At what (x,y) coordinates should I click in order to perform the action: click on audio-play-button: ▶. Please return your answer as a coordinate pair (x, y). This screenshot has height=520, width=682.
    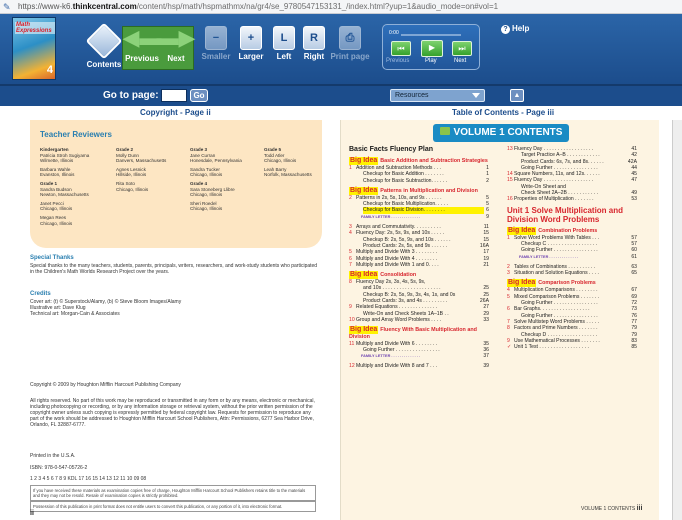
    Looking at the image, I should click on (432, 48).